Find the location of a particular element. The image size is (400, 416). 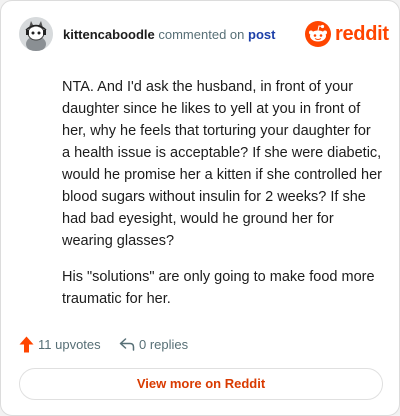

avatar is located at coordinates (36, 34).